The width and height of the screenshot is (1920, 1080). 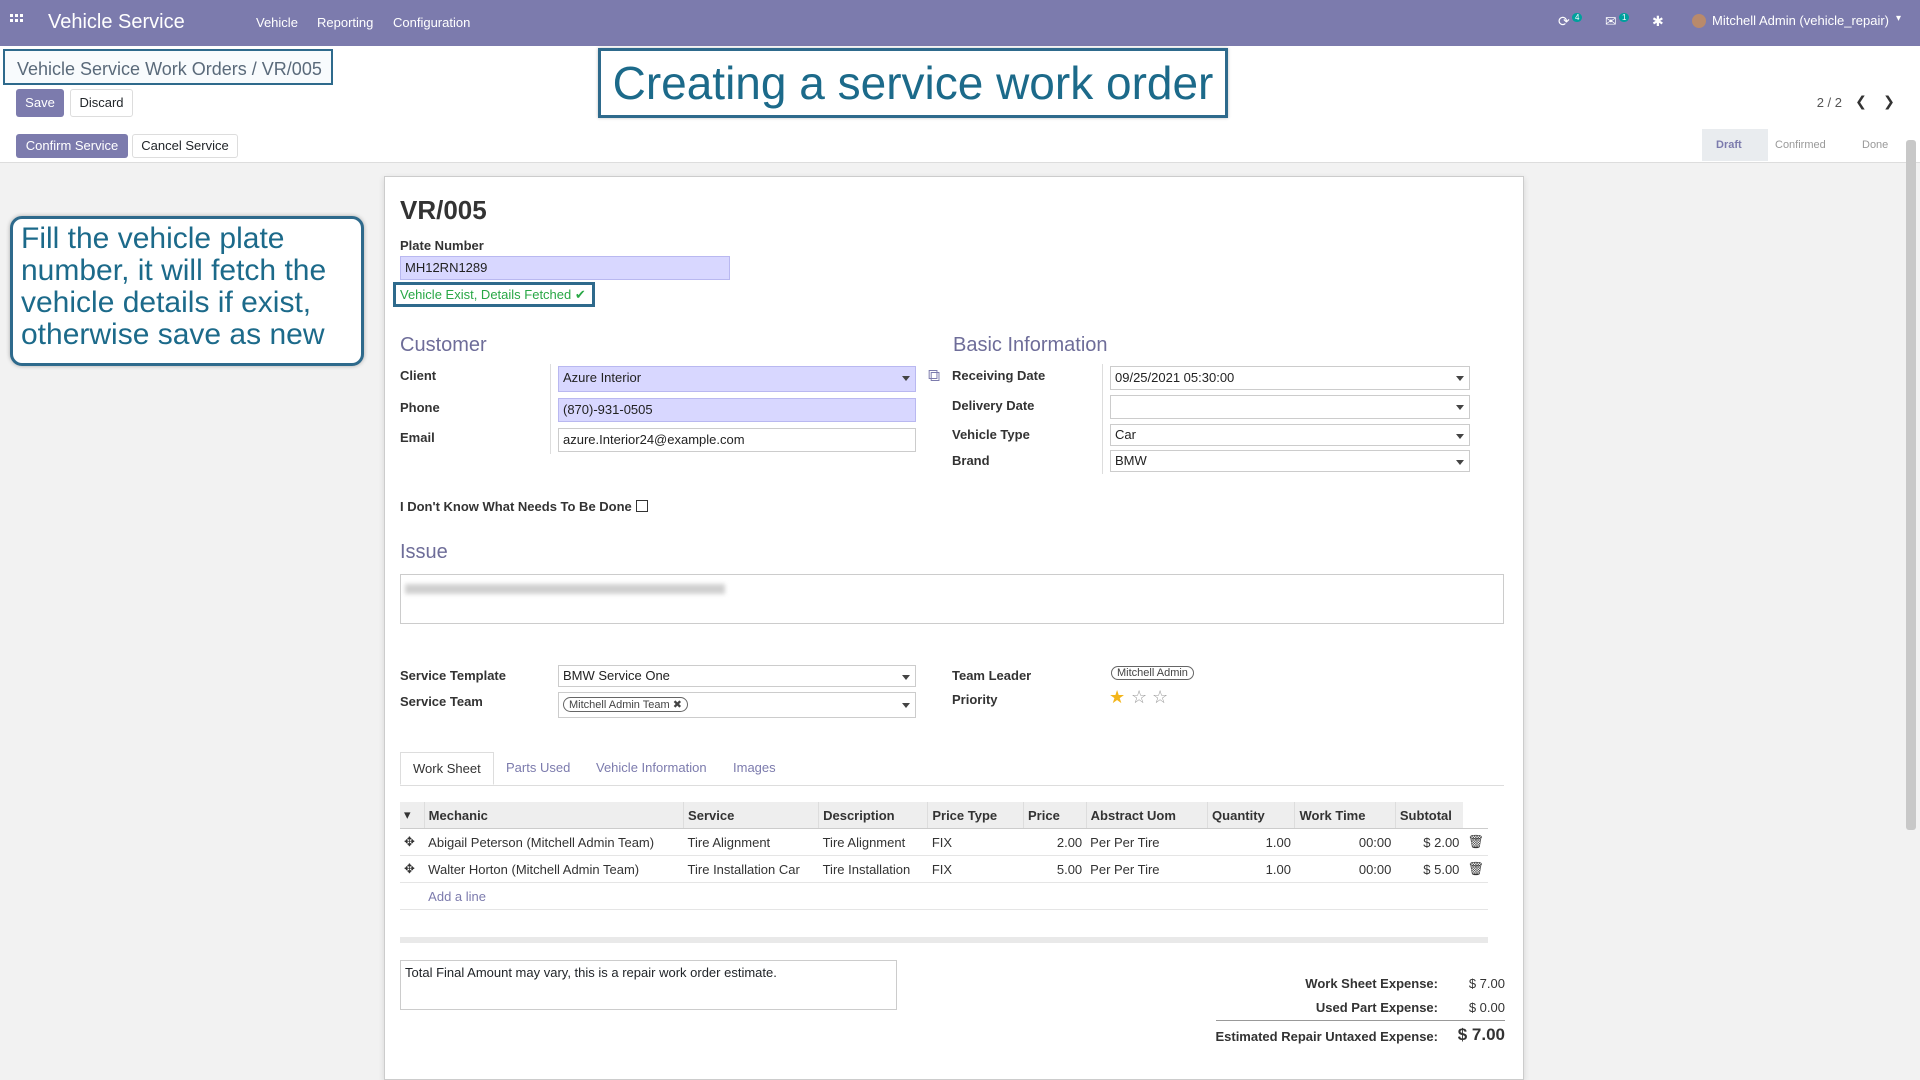 I want to click on message-count-badge: 1, so click(x=1624, y=17).